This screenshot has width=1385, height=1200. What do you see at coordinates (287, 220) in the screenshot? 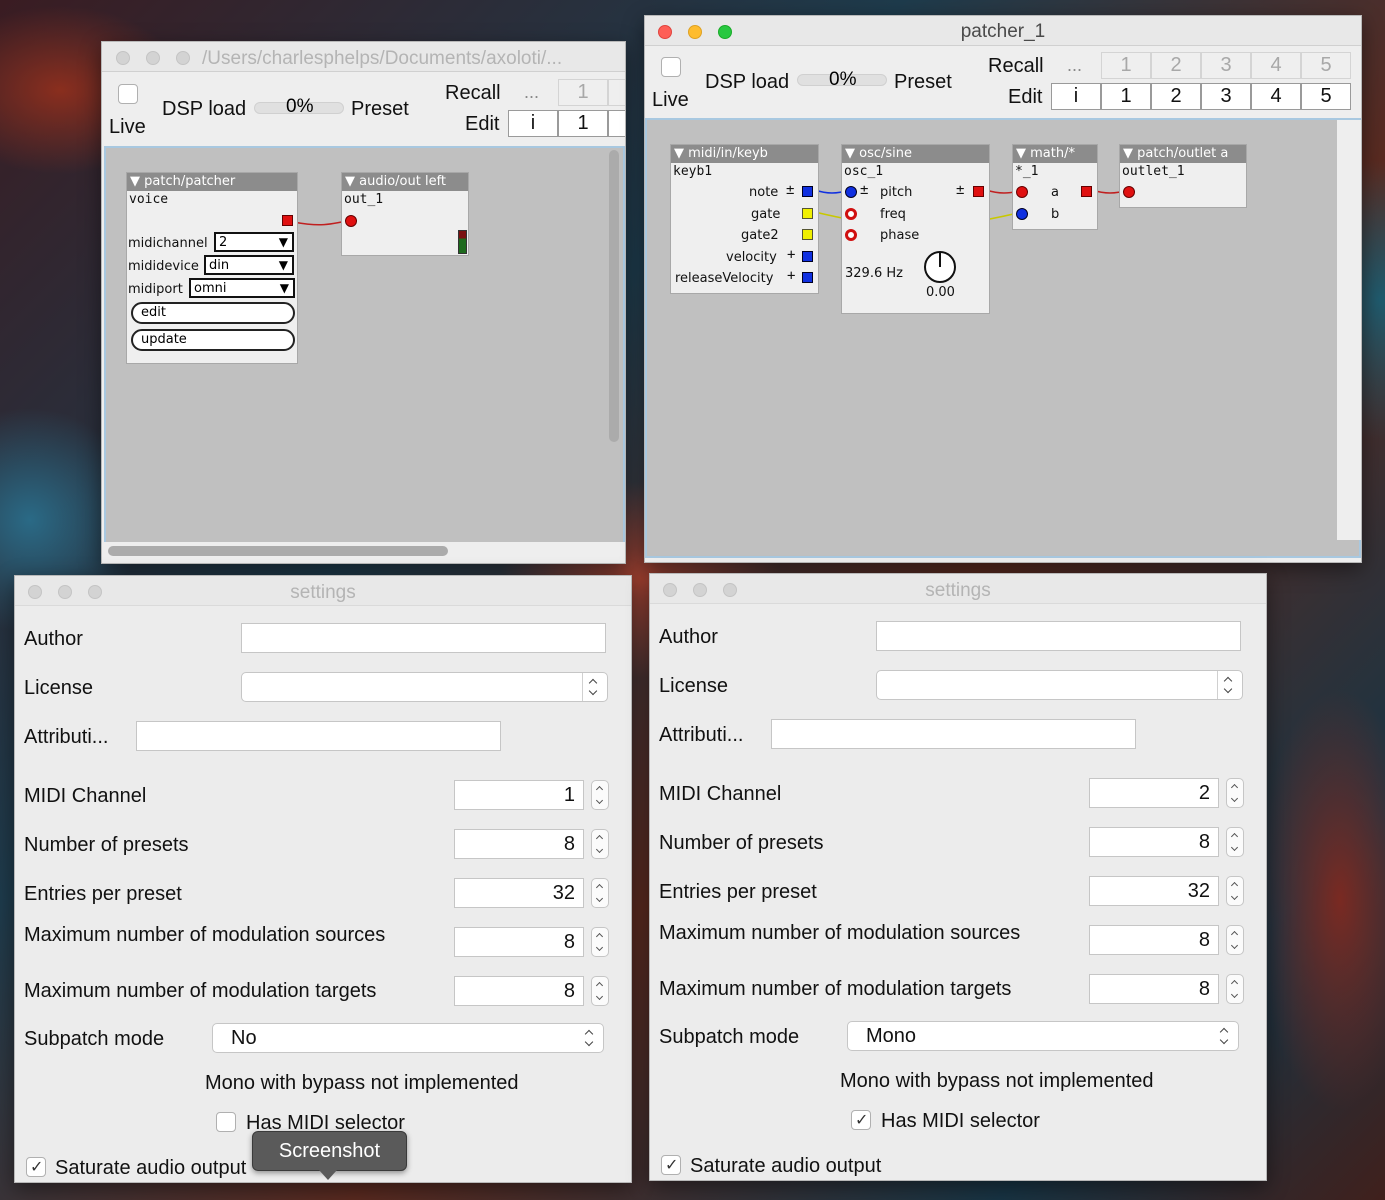
I see `outlet-pin` at bounding box center [287, 220].